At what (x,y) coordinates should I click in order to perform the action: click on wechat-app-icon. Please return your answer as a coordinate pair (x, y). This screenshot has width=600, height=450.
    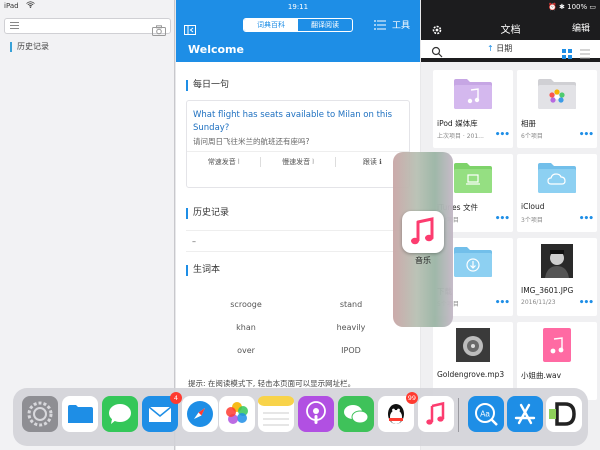
    Looking at the image, I should click on (356, 414).